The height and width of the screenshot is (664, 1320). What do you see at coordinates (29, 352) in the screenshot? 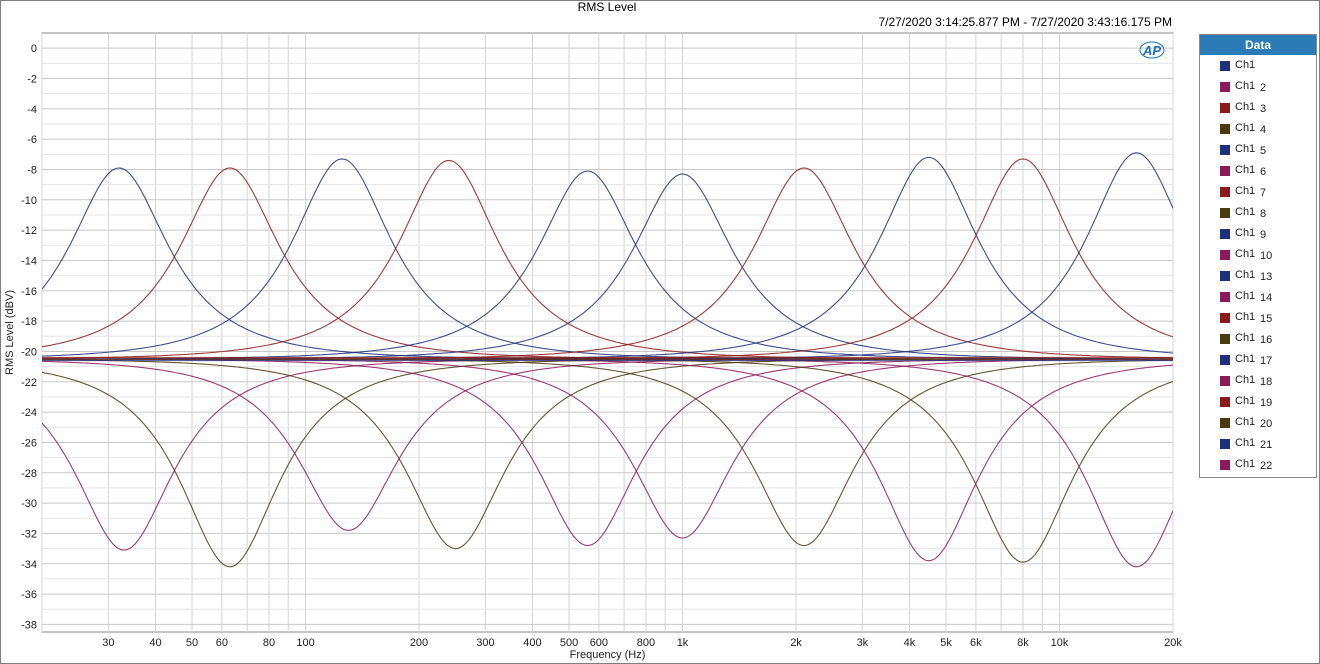
I see `y-tick-label: -20` at bounding box center [29, 352].